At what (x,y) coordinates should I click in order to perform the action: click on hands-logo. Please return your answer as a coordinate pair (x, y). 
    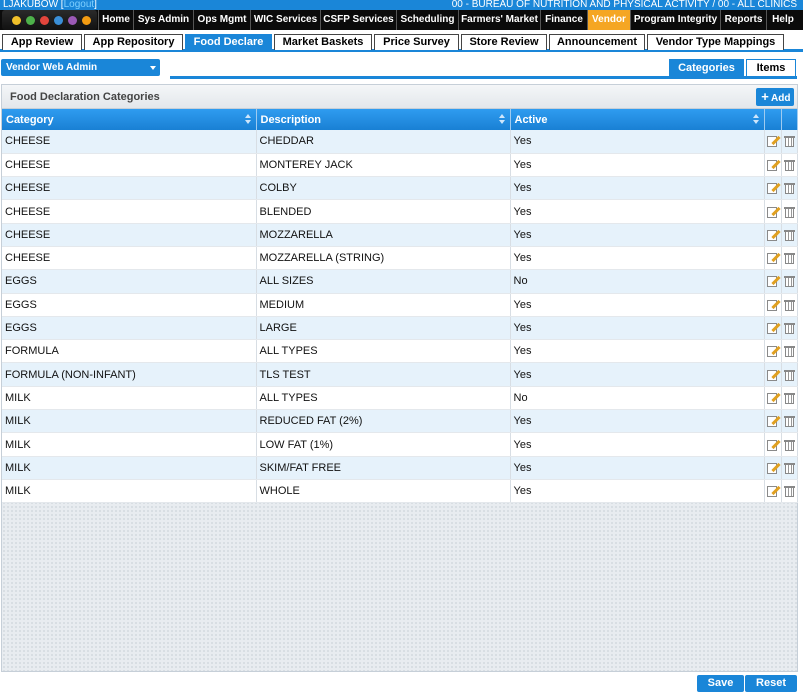
    Looking at the image, I should click on (49, 20).